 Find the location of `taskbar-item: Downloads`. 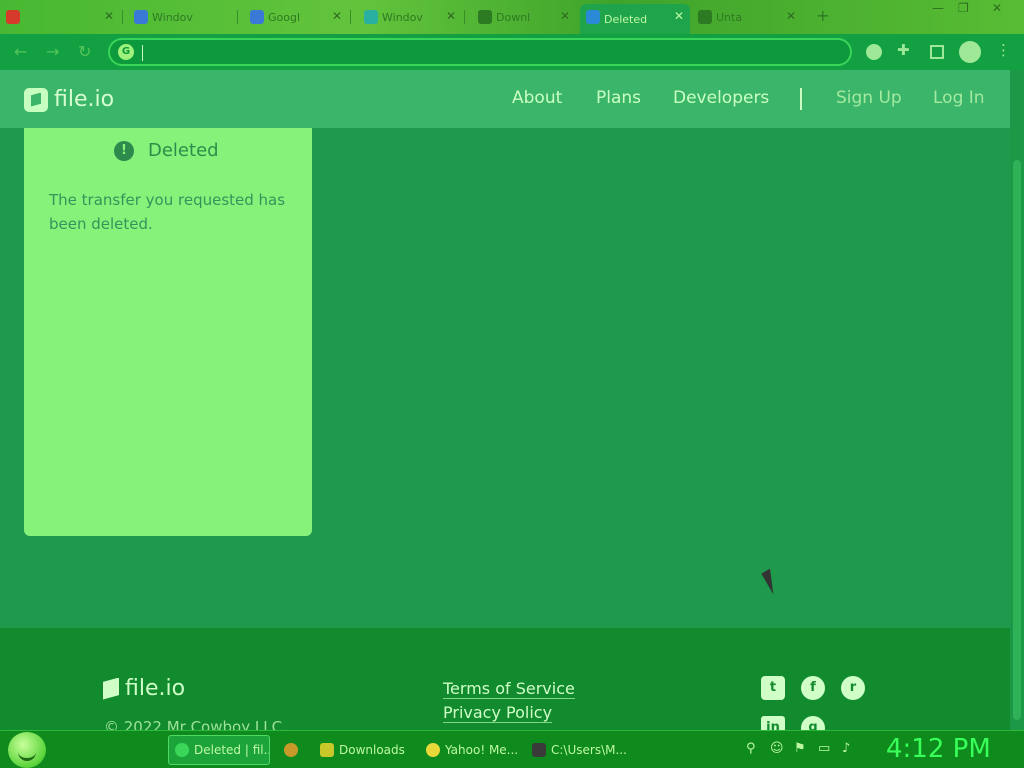

taskbar-item: Downloads is located at coordinates (365, 750).